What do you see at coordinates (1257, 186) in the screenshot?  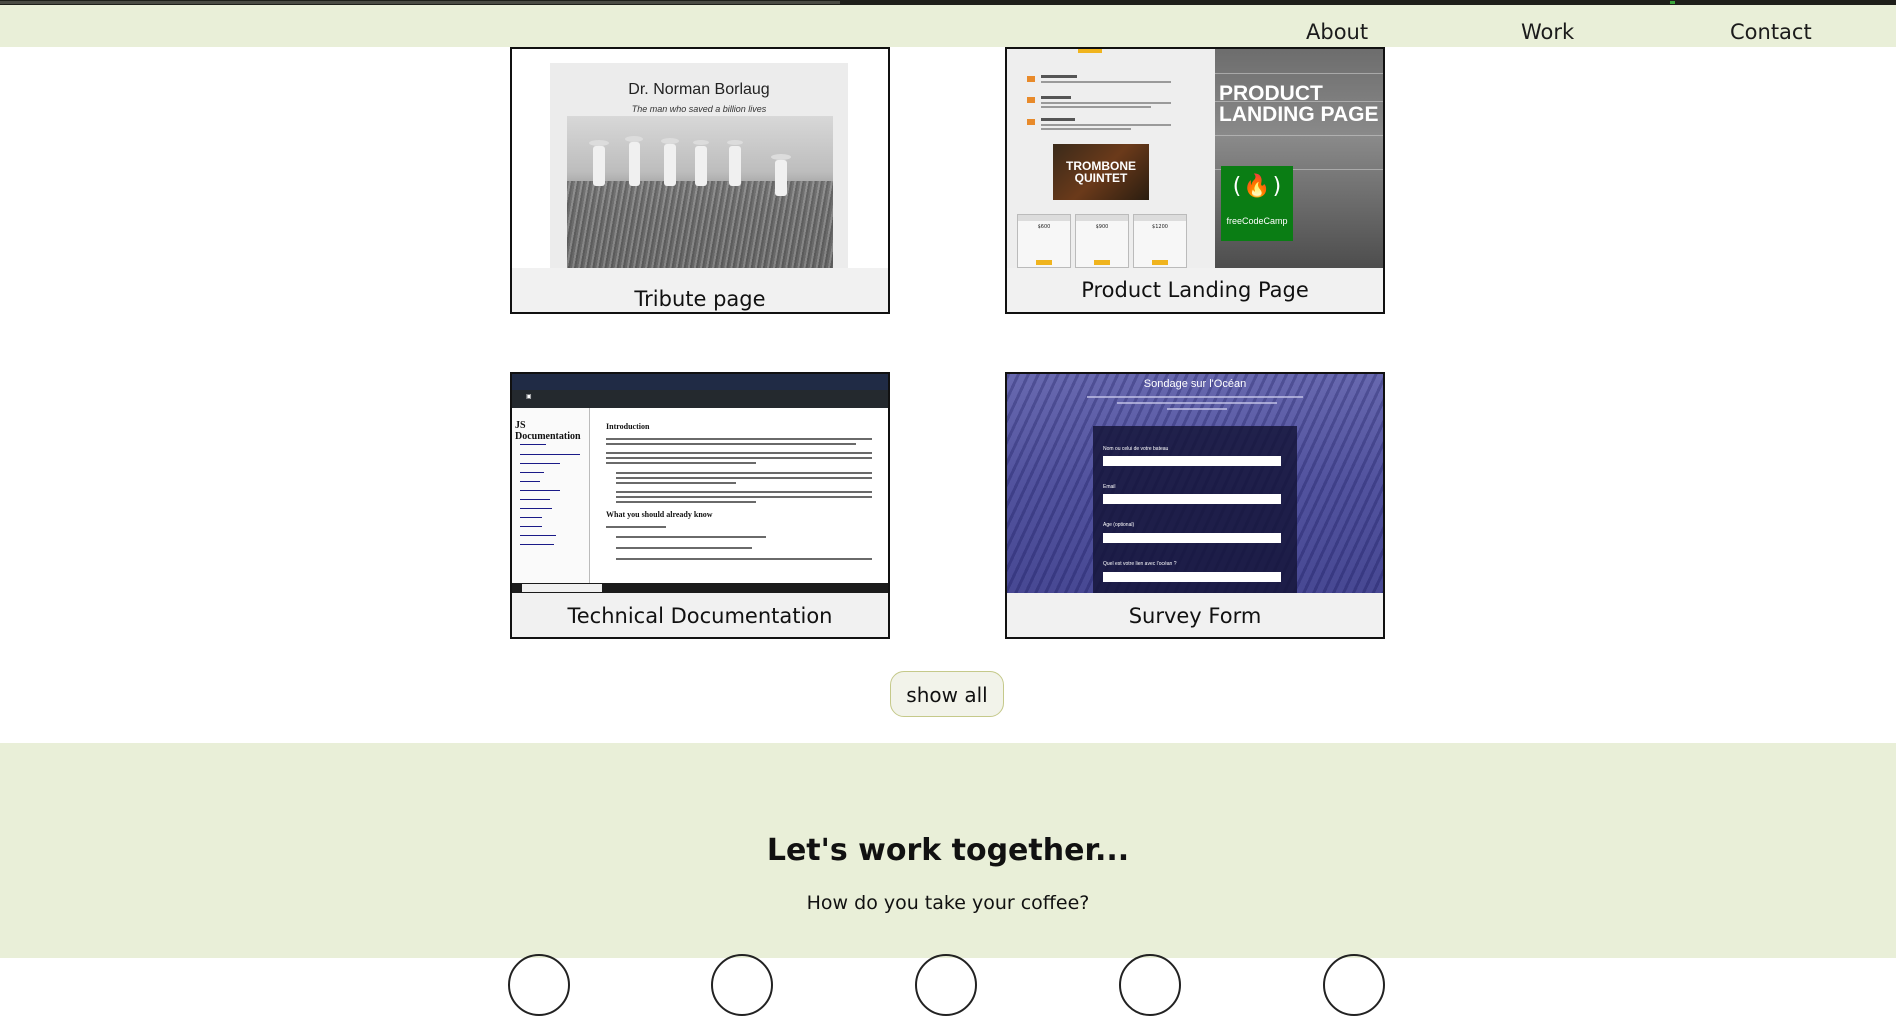 I see `fire-icon: (🔥)` at bounding box center [1257, 186].